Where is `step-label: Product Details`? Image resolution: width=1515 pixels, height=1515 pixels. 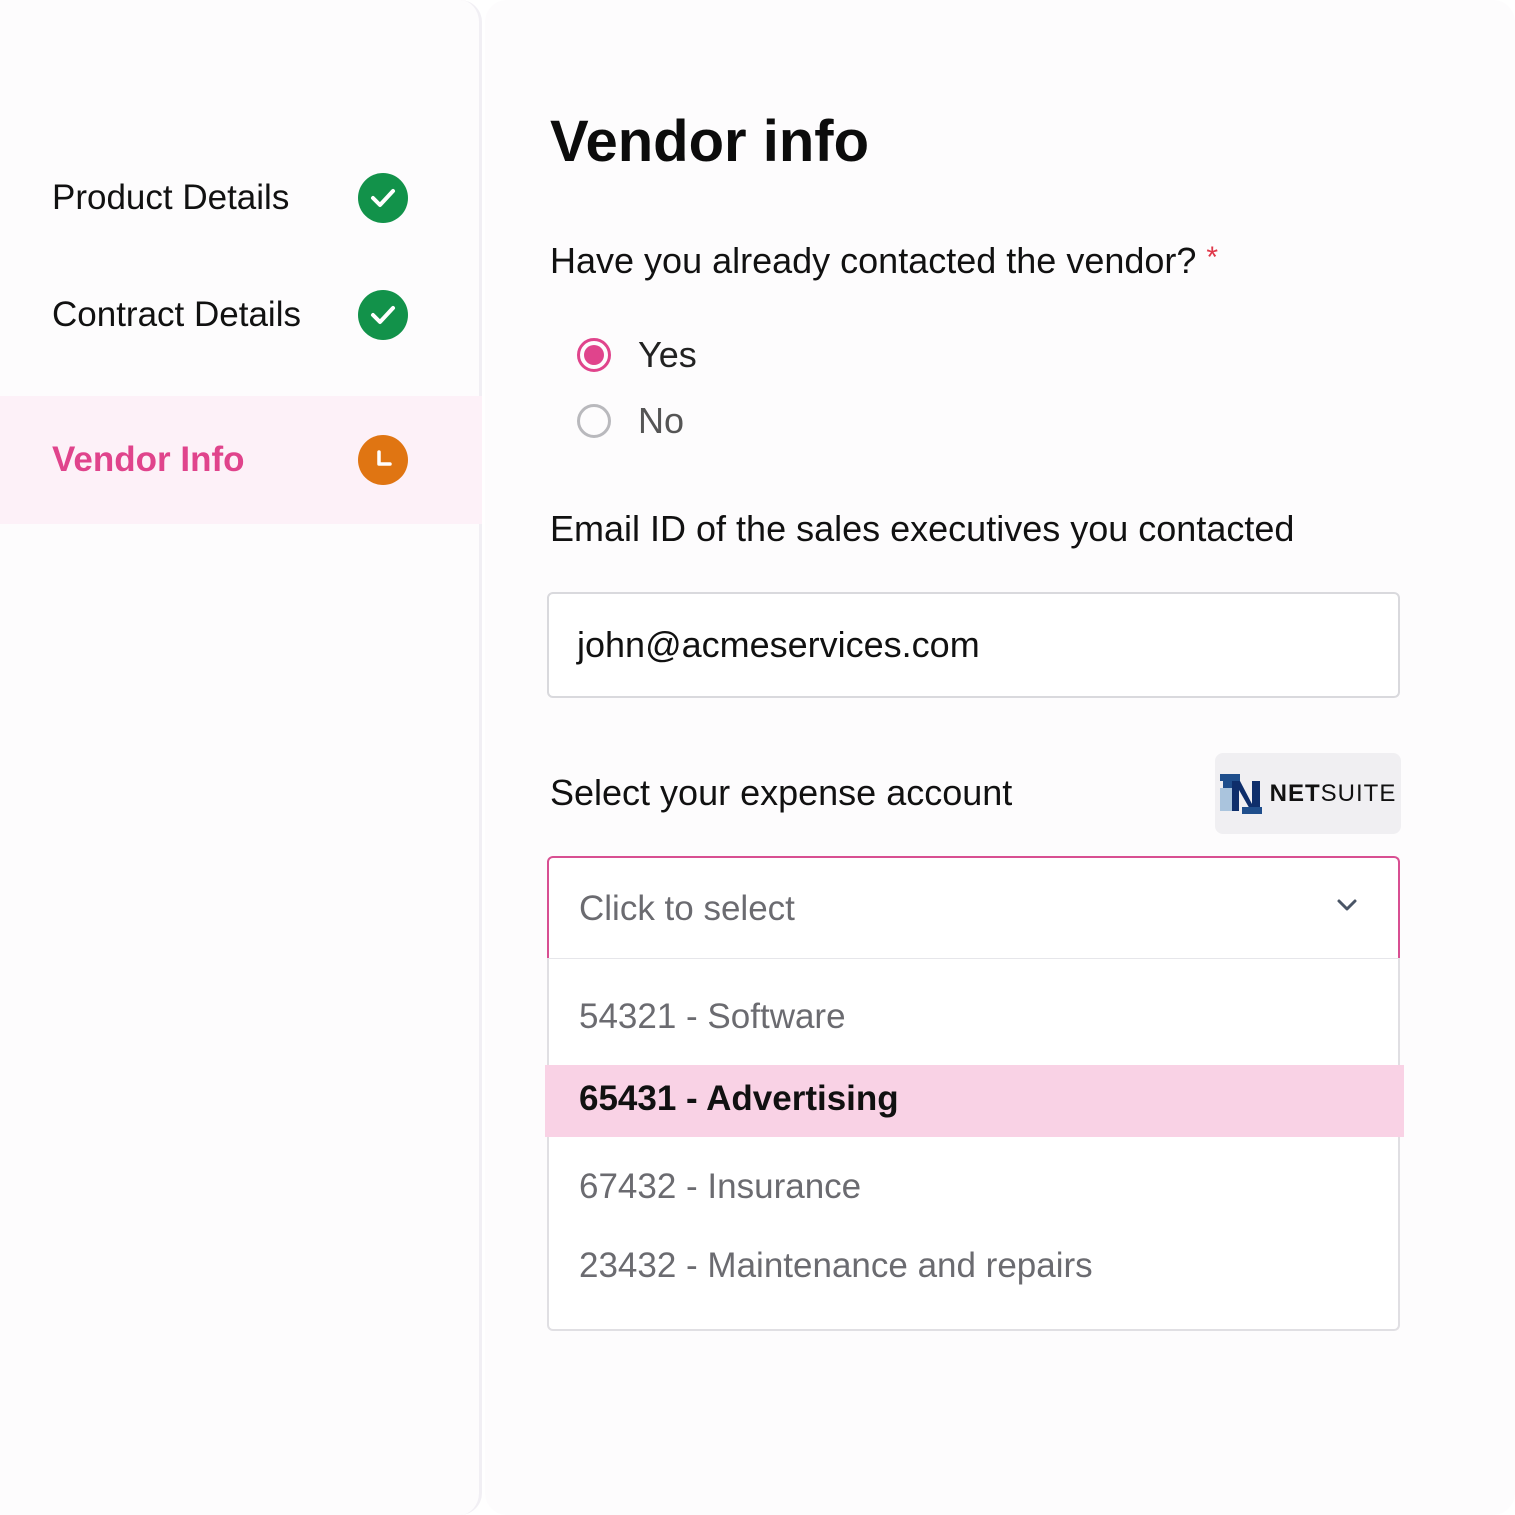
step-label: Product Details is located at coordinates (171, 197).